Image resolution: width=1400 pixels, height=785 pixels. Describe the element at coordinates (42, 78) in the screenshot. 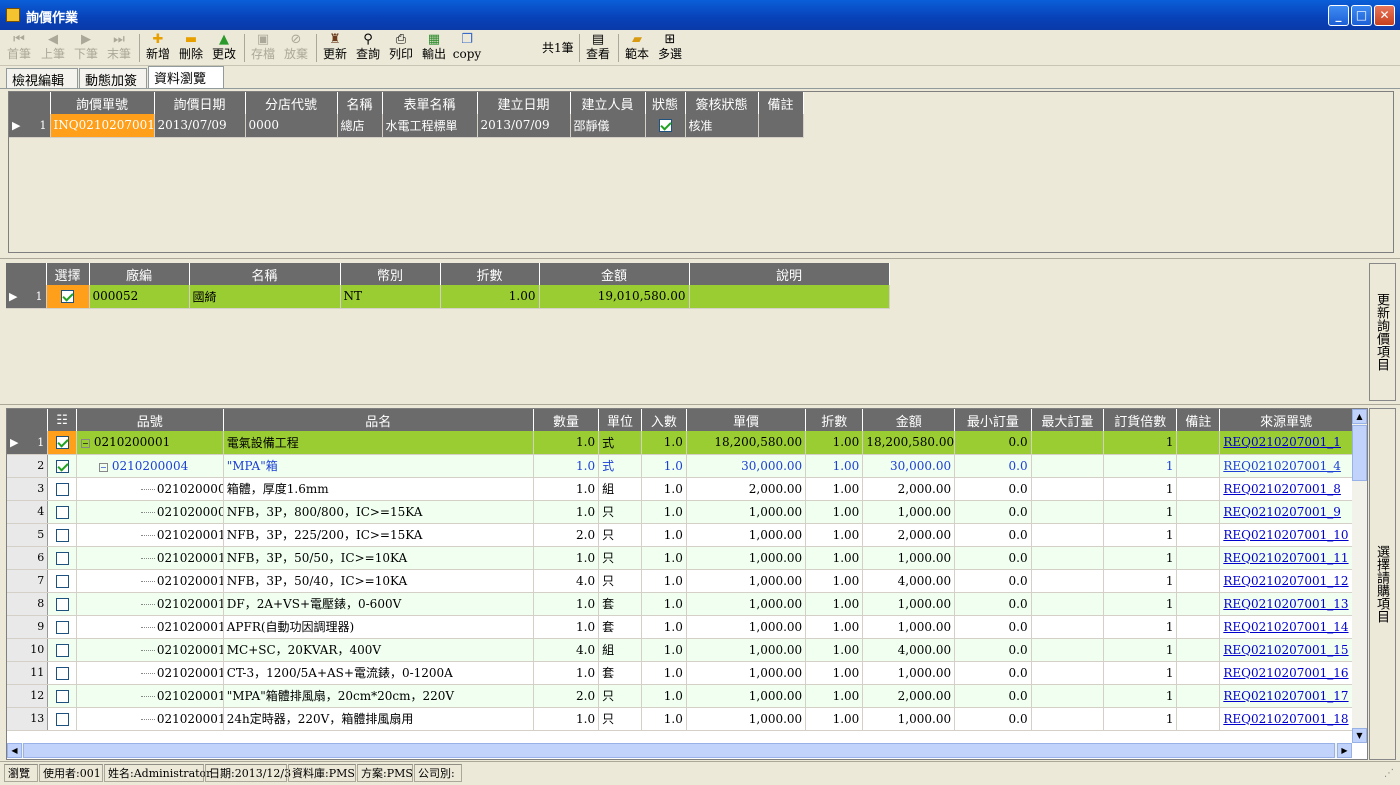

I see `tab-view-edit: 檢視編輯` at that location.